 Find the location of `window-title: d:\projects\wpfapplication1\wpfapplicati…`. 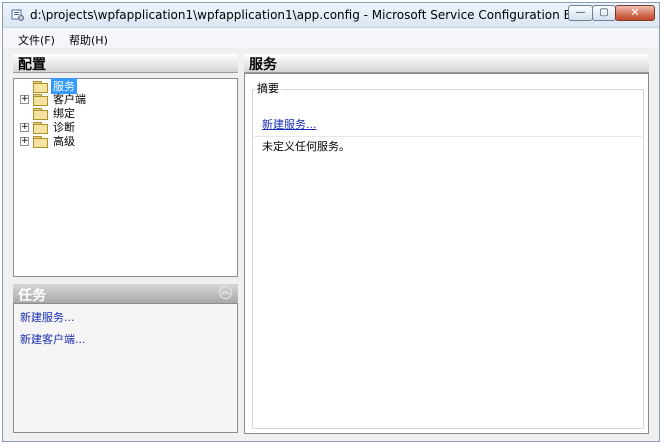

window-title: d:\projects\wpfapplication1\wpfapplicati… is located at coordinates (315, 15).